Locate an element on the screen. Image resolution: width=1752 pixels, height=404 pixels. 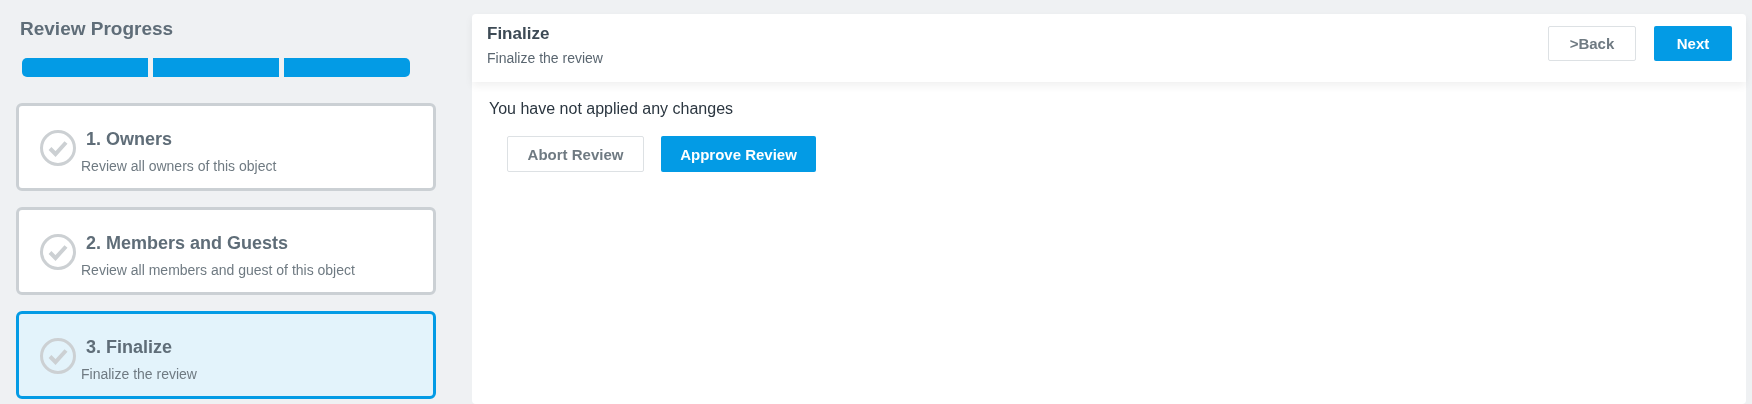
back-button: >Back is located at coordinates (1592, 43).